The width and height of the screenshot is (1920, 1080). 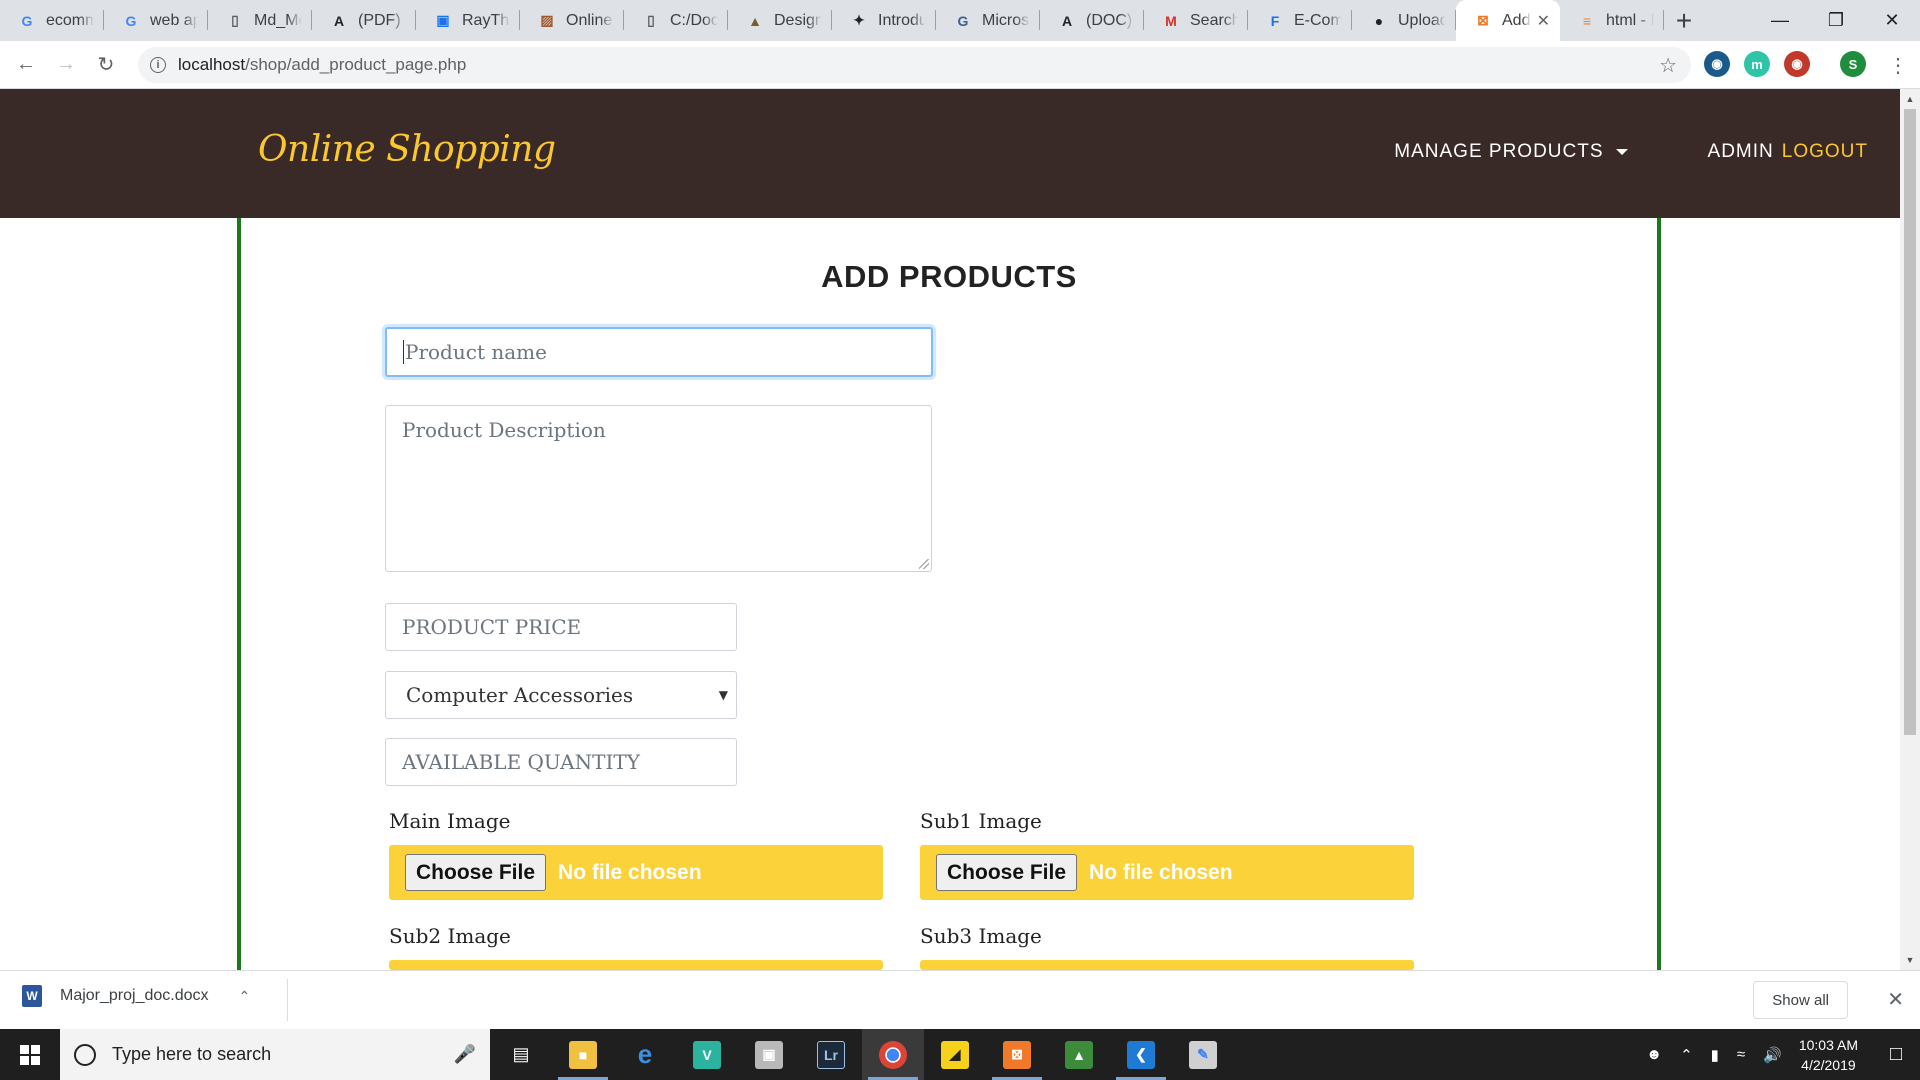 What do you see at coordinates (1797, 64) in the screenshot?
I see `extension-icon-3: ◉` at bounding box center [1797, 64].